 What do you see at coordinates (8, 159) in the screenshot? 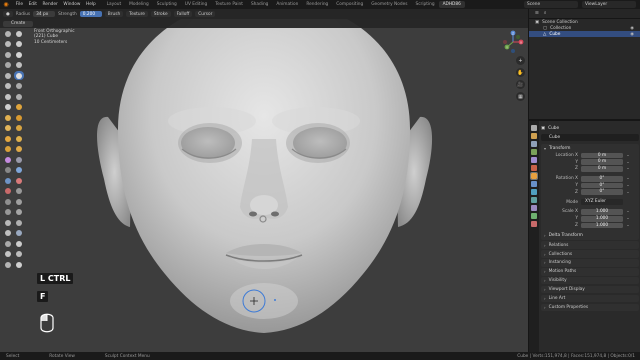
I see `tool-cloth-icon` at bounding box center [8, 159].